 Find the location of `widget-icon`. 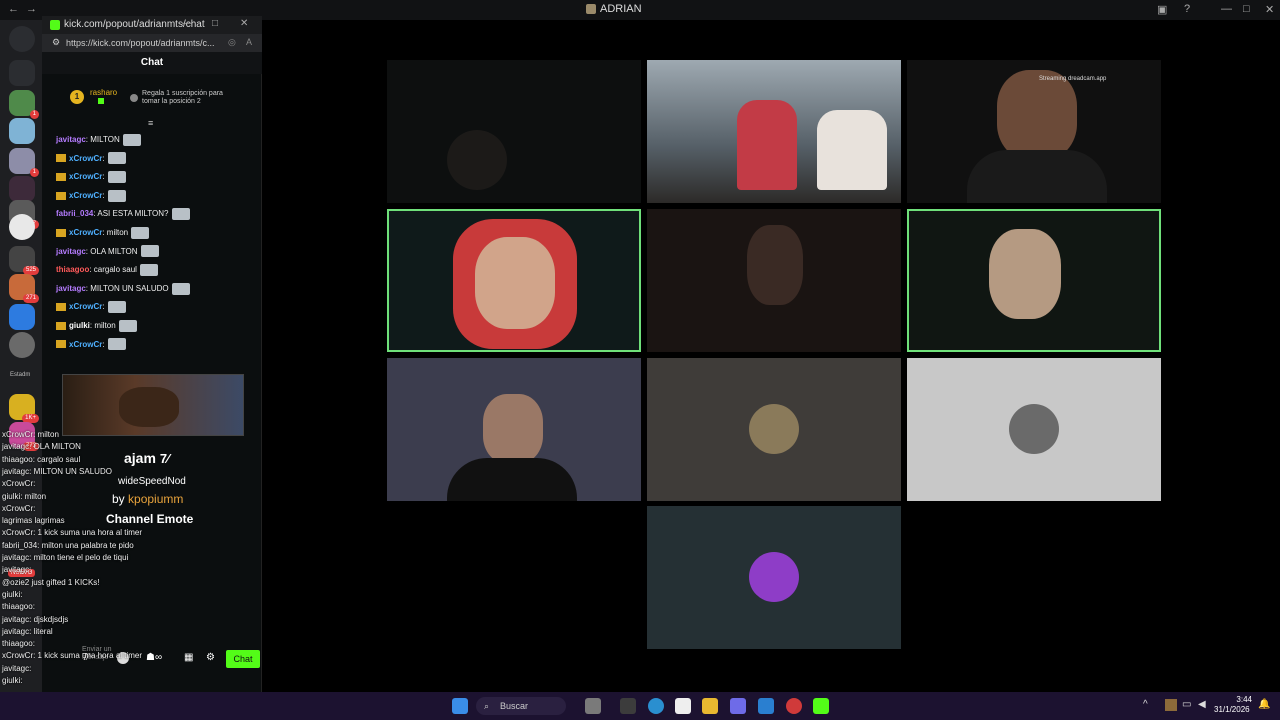

widget-icon is located at coordinates (593, 706).